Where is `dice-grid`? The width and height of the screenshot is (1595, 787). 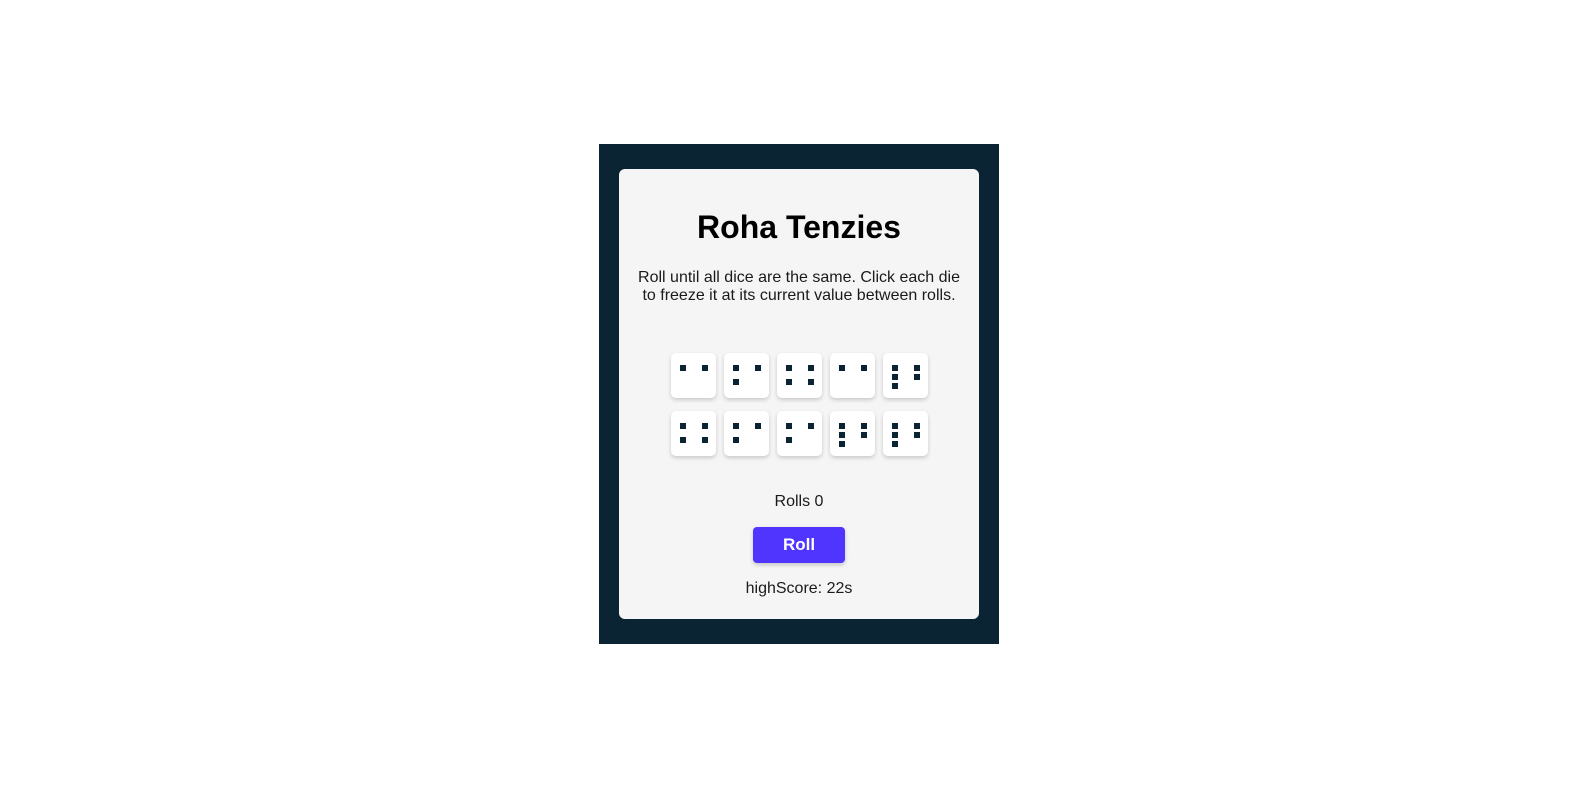
dice-grid is located at coordinates (799, 404).